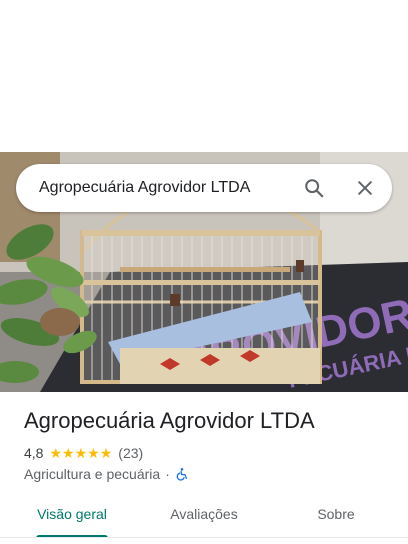  I want to click on place-category: Agricultura e pecuária, so click(92, 474).